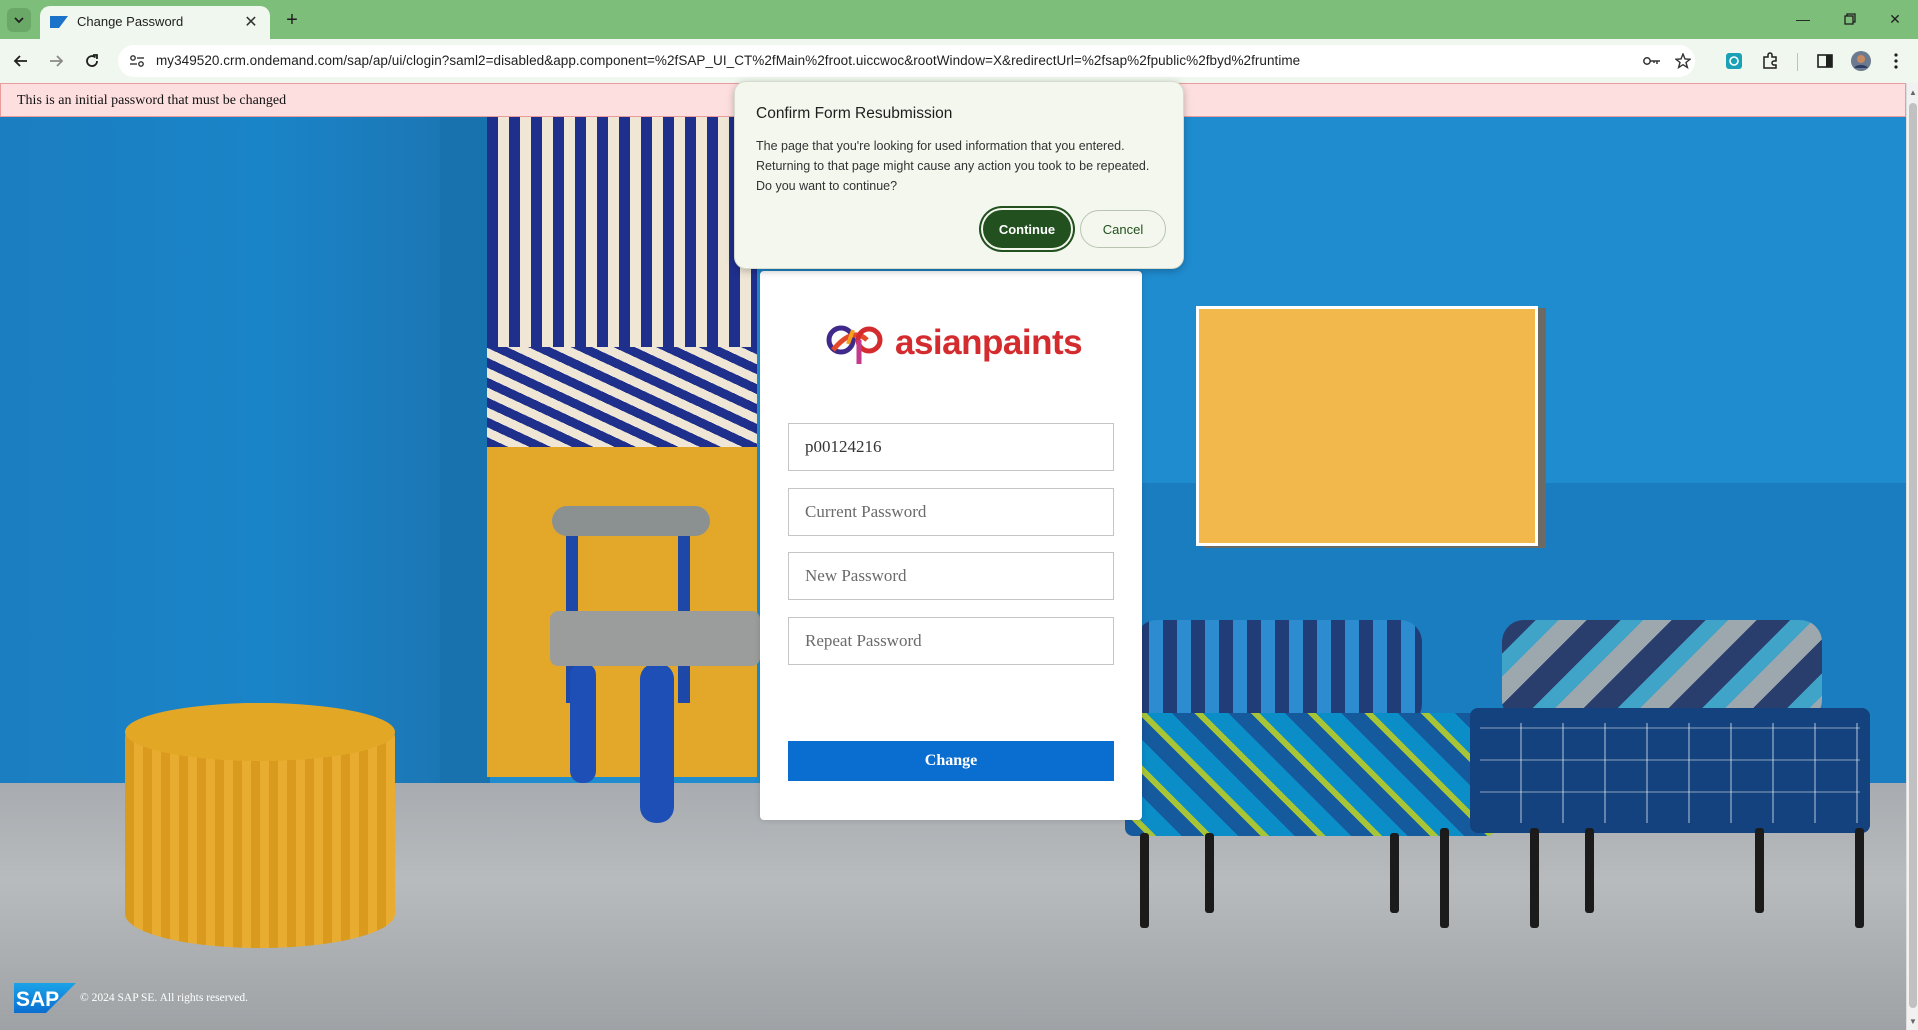 This screenshot has width=1918, height=1030. Describe the element at coordinates (37, 999) in the screenshot. I see `sap-logo-text: SAP` at that location.